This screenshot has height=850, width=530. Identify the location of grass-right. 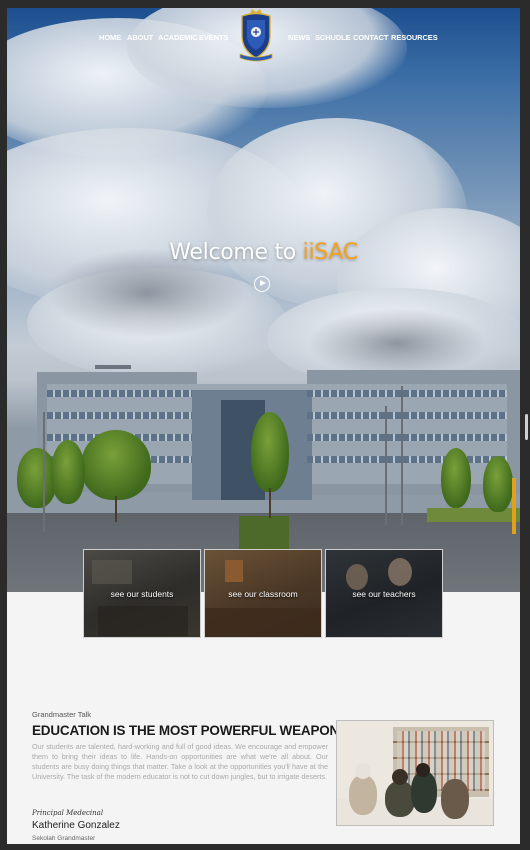
(473, 515).